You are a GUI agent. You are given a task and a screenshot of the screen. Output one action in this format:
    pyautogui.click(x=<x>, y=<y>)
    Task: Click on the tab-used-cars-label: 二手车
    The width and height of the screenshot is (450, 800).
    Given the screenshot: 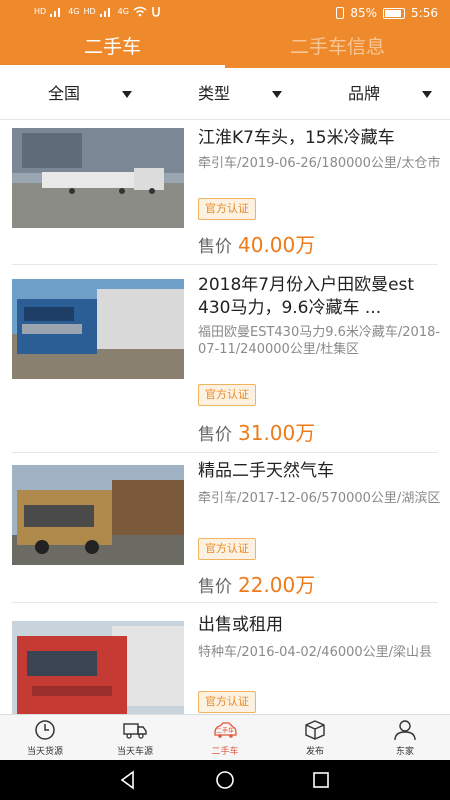 What is the action you would take?
    pyautogui.click(x=112, y=47)
    